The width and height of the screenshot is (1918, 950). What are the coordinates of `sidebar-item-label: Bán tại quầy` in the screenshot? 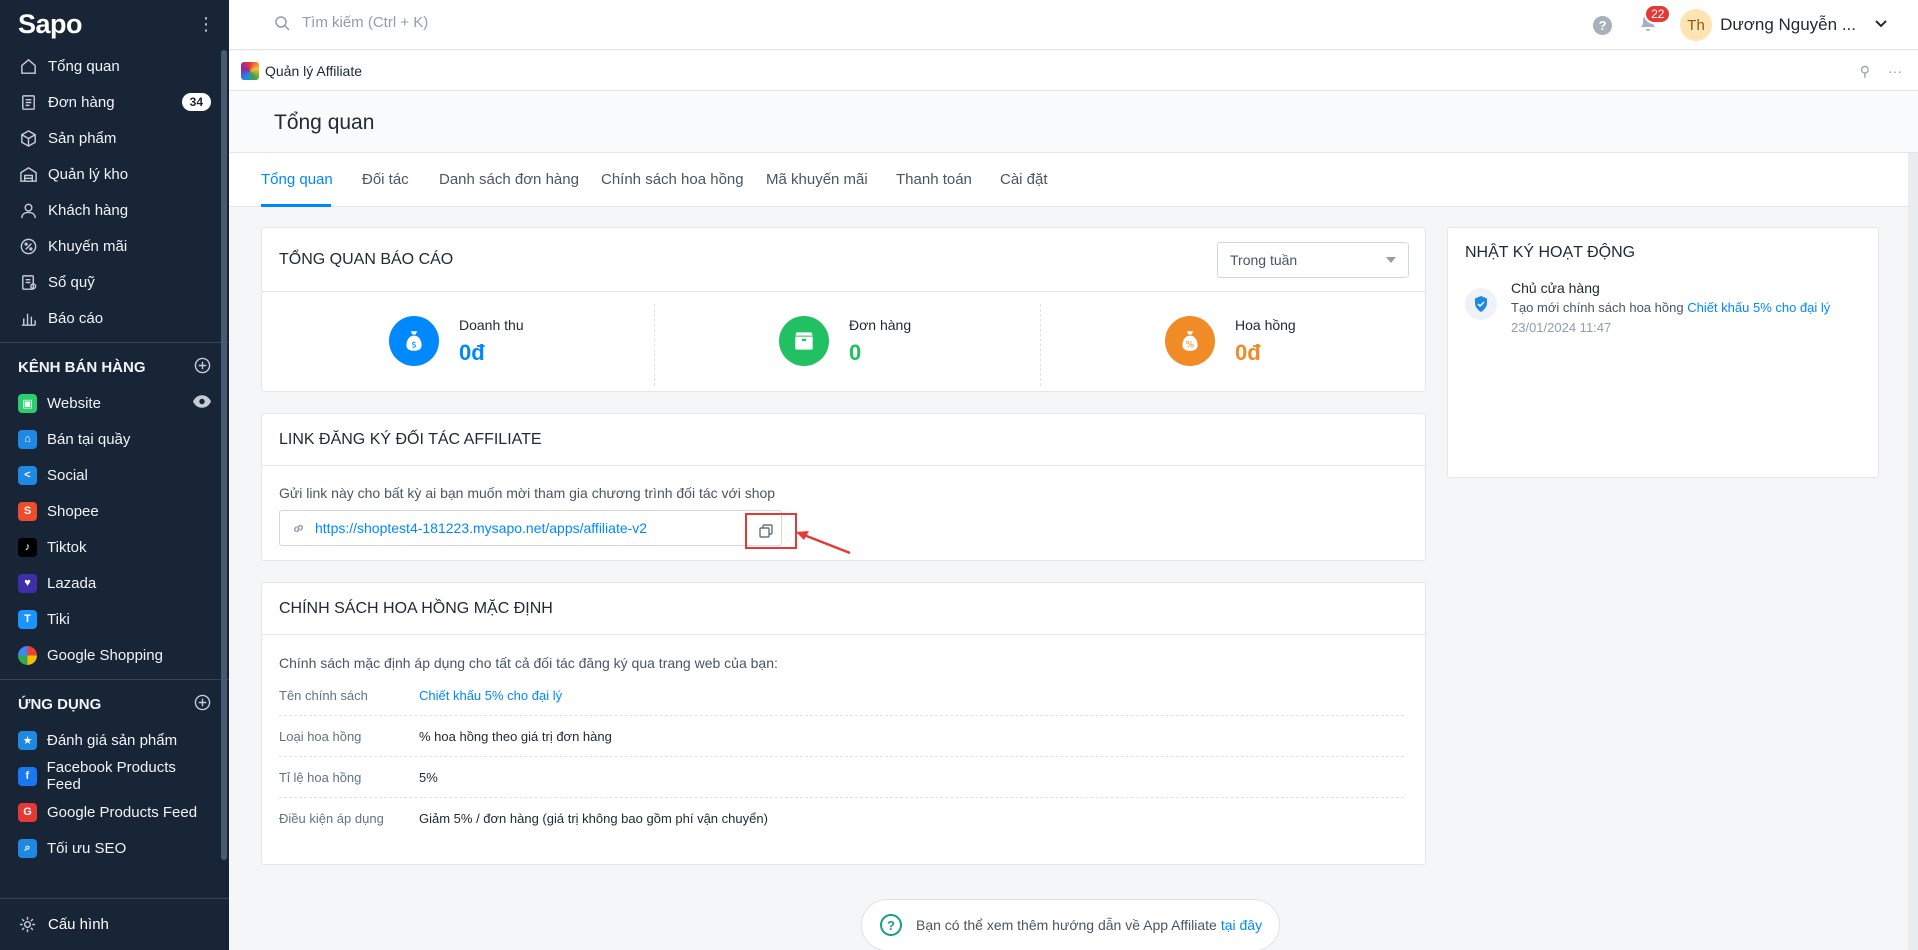 It's located at (89, 439).